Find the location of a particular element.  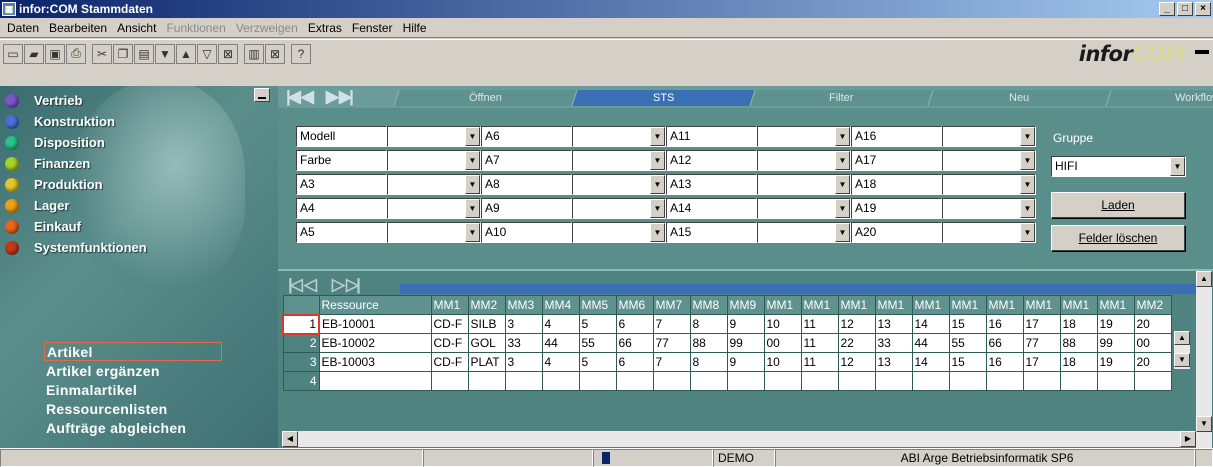

last-record-icon: ▶| is located at coordinates (346, 96).